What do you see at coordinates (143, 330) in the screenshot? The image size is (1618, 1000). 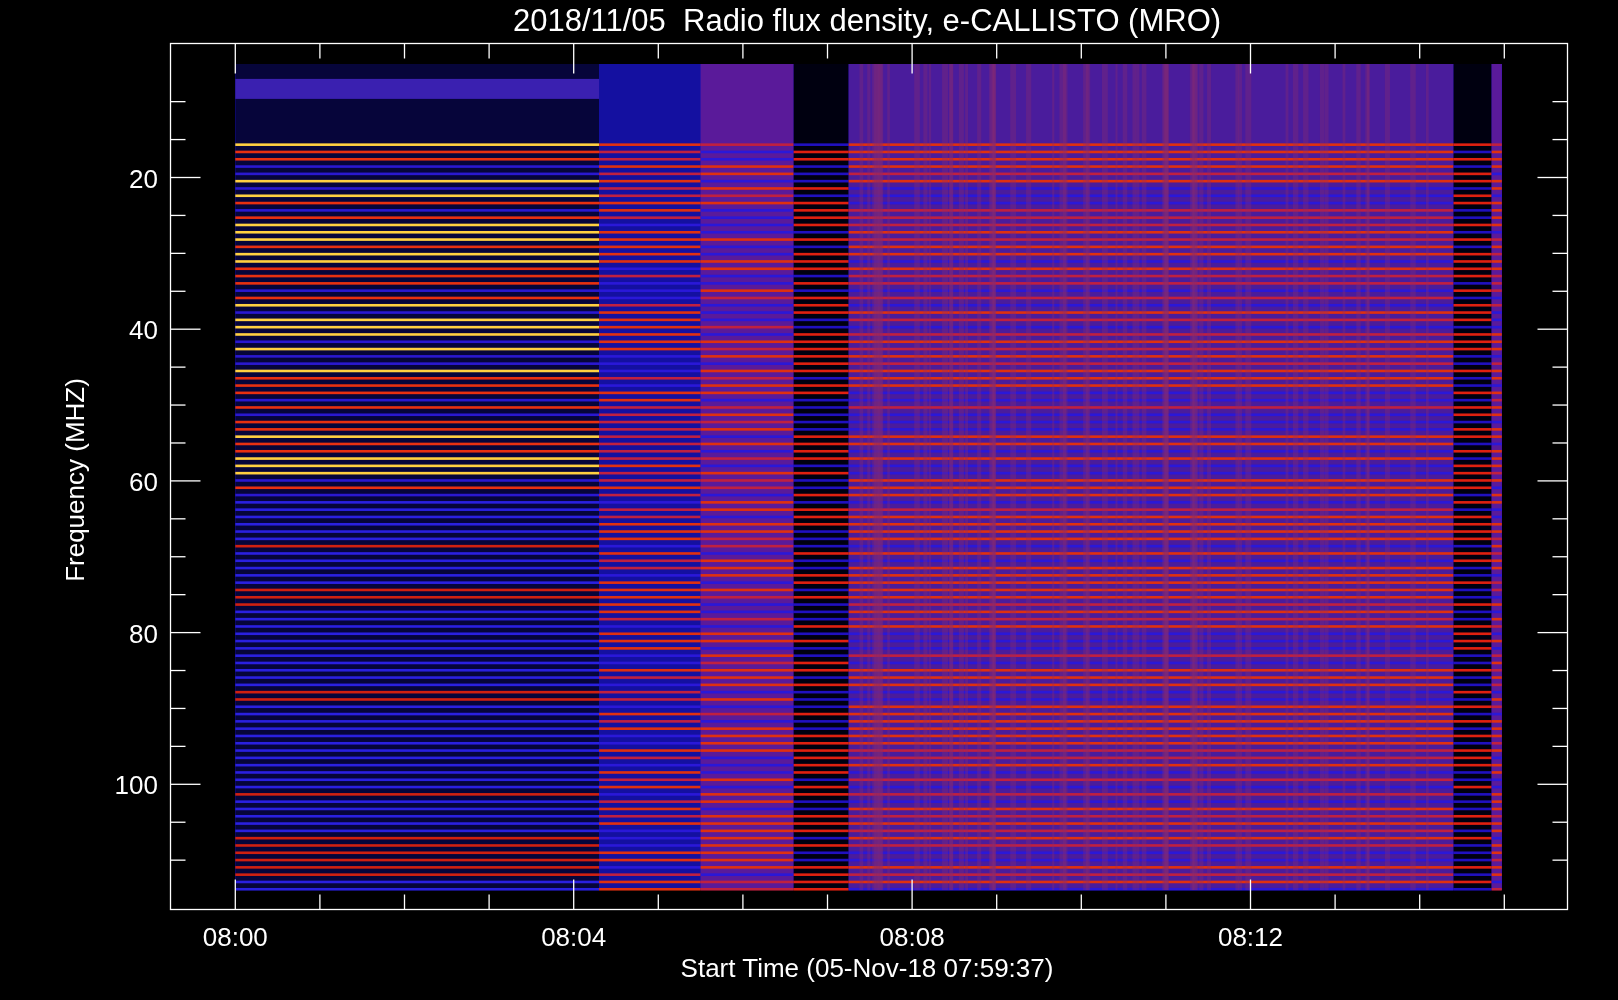 I see `tick-label: 40` at bounding box center [143, 330].